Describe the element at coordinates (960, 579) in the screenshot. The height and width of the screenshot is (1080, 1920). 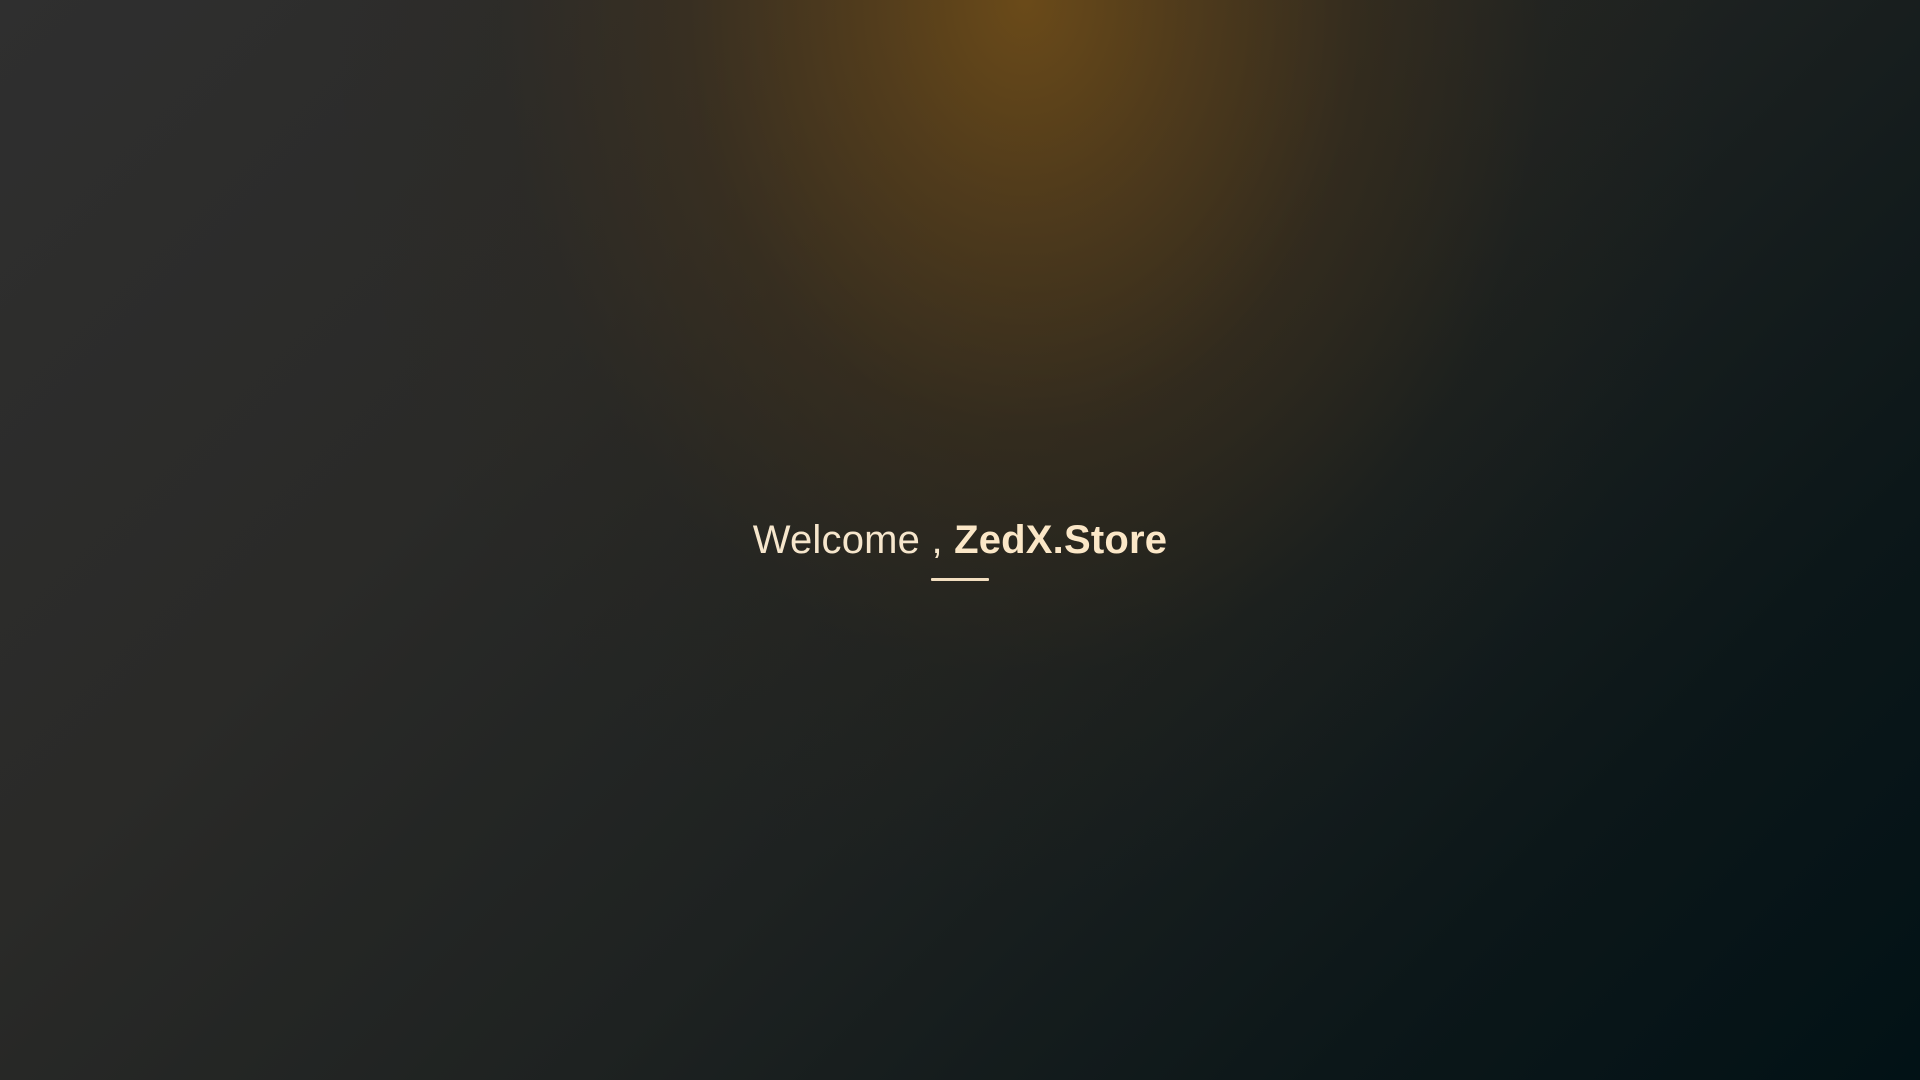
I see `welcome-underline-divider` at that location.